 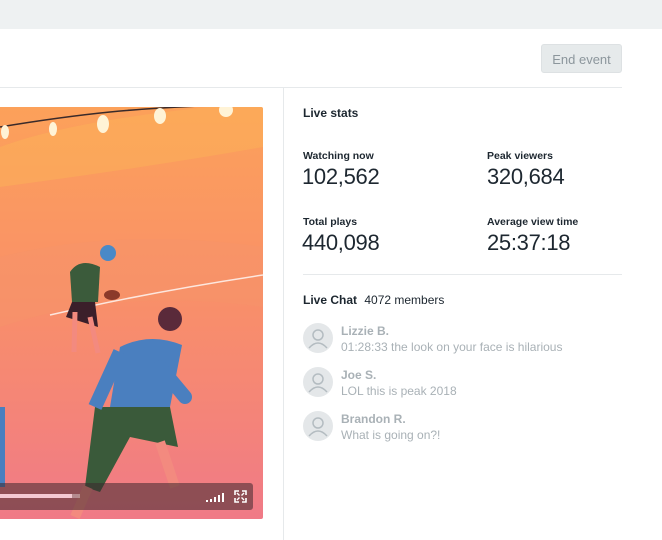 I want to click on live-chat-header: Live Chat 4072 members, so click(x=373, y=300).